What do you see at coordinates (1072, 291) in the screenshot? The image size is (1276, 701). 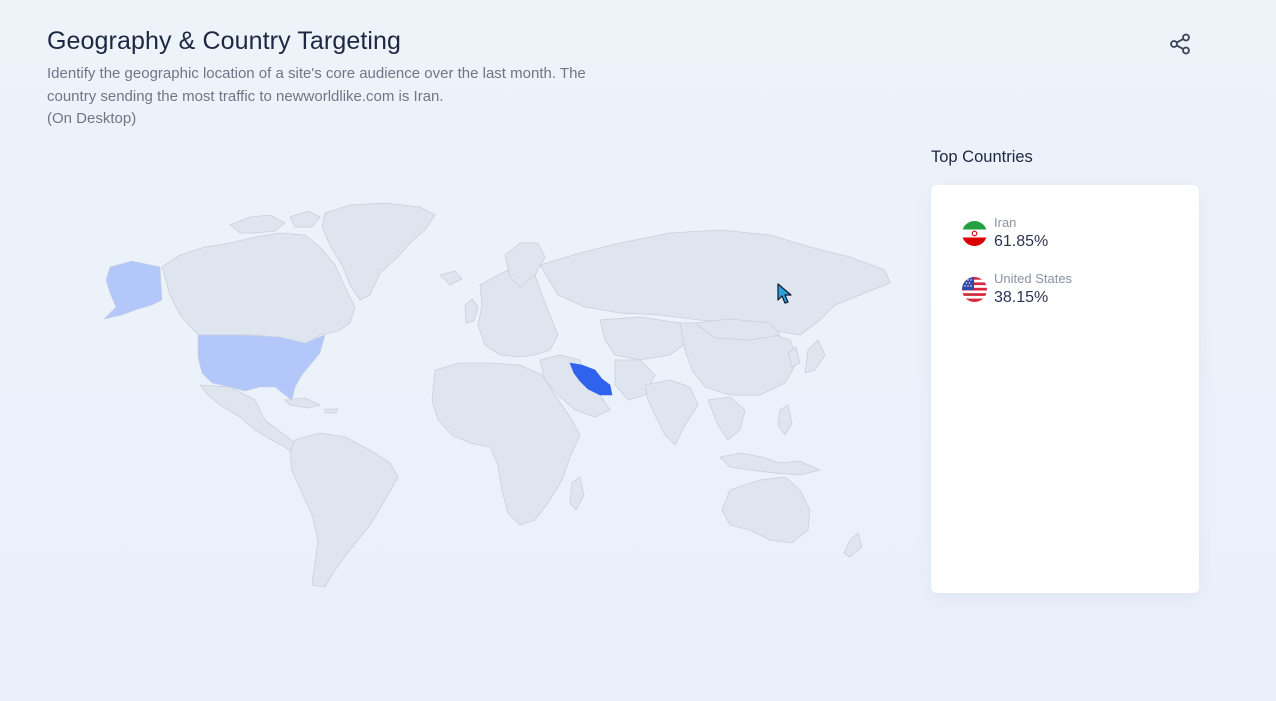 I see `country-row-united-states: United States 38.15%` at bounding box center [1072, 291].